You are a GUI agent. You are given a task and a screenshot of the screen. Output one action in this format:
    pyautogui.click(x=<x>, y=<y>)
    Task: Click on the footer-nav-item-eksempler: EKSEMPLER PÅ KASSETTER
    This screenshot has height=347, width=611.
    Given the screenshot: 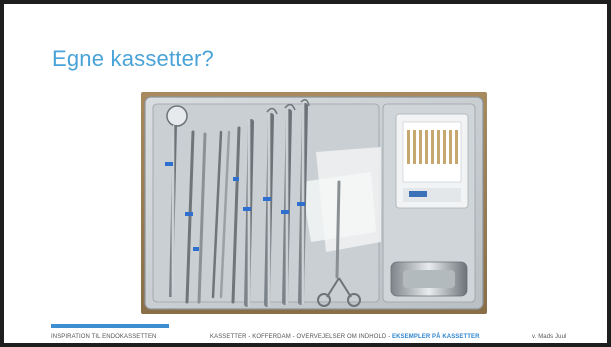 What is the action you would take?
    pyautogui.click(x=436, y=337)
    